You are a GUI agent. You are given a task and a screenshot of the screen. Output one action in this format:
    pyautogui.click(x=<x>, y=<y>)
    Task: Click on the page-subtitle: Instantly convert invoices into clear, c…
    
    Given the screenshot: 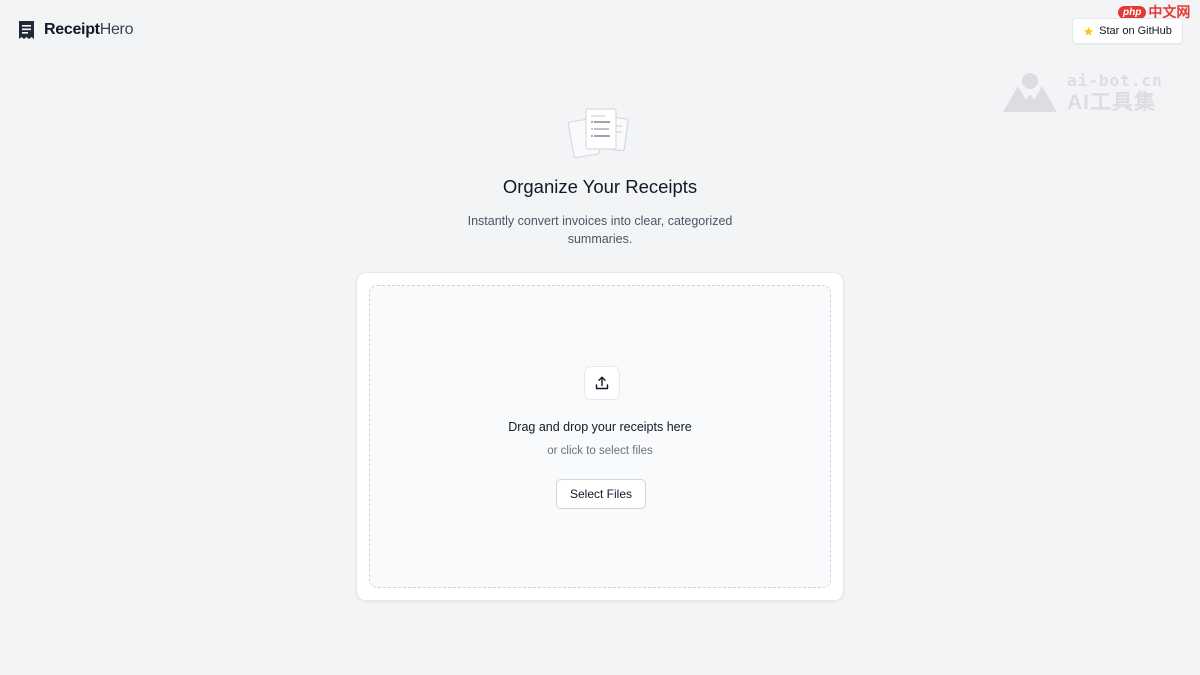 What is the action you would take?
    pyautogui.click(x=600, y=230)
    